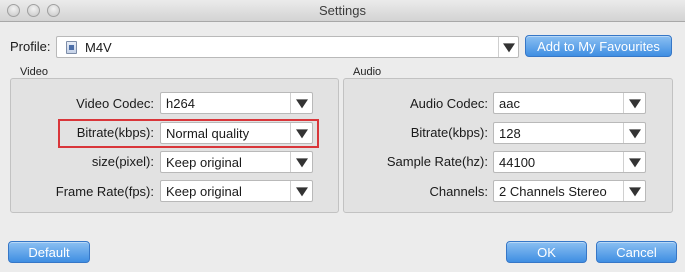  What do you see at coordinates (122, 161) in the screenshot?
I see `video-size-label: size(pixel):` at bounding box center [122, 161].